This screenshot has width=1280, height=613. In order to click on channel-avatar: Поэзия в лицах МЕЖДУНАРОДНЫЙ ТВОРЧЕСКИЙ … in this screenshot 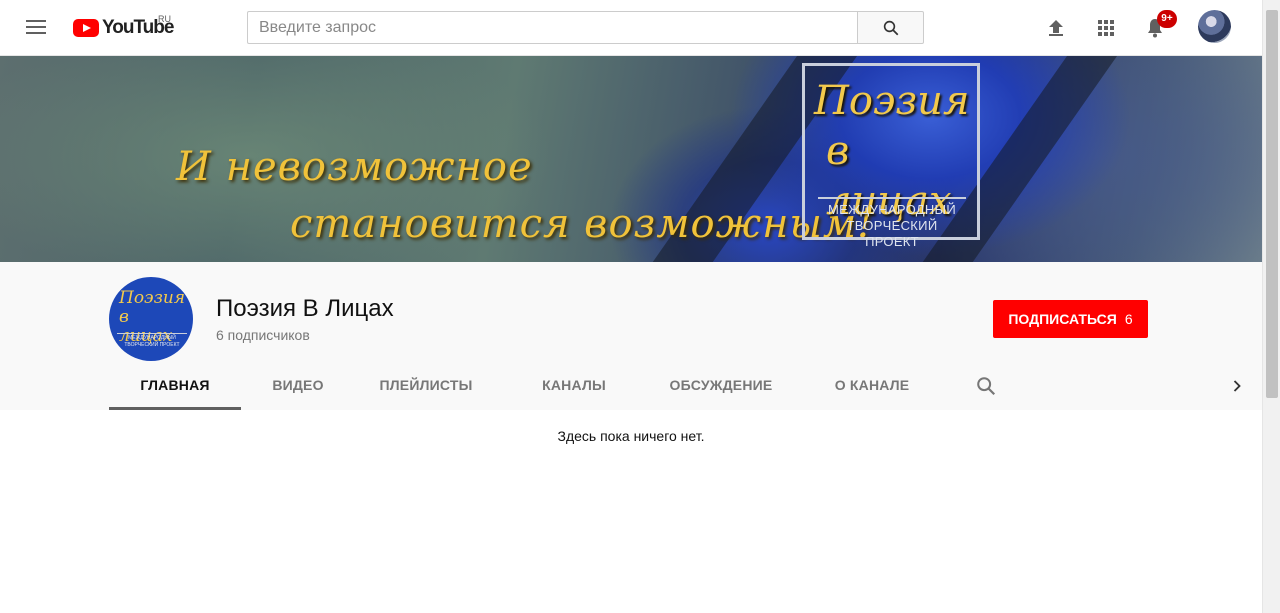, I will do `click(151, 319)`.